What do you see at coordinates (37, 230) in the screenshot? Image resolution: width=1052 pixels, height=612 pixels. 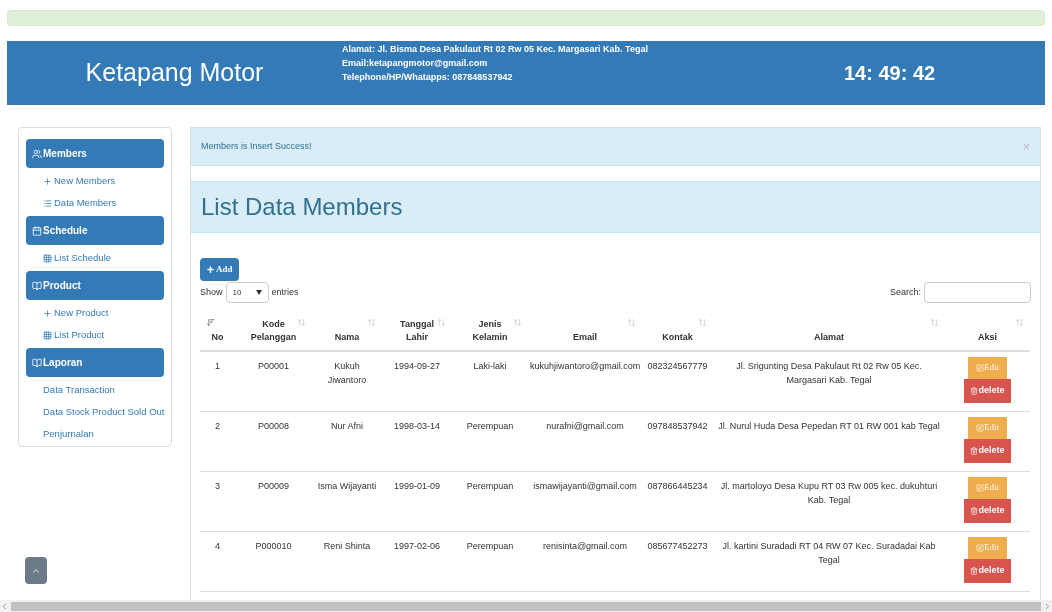 I see `calendar-icon` at bounding box center [37, 230].